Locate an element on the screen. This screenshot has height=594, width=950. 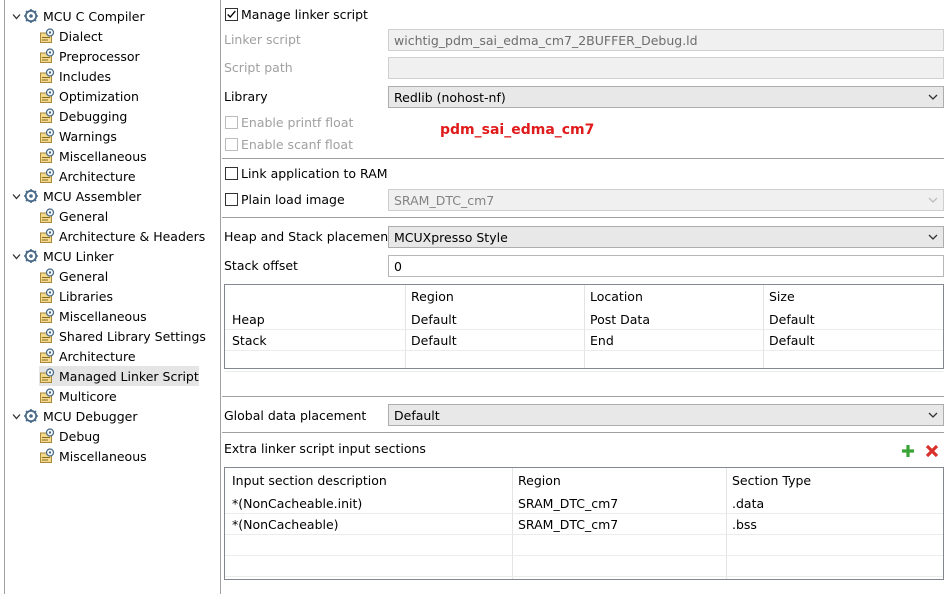
plain-load-image-checkbox is located at coordinates (231, 199).